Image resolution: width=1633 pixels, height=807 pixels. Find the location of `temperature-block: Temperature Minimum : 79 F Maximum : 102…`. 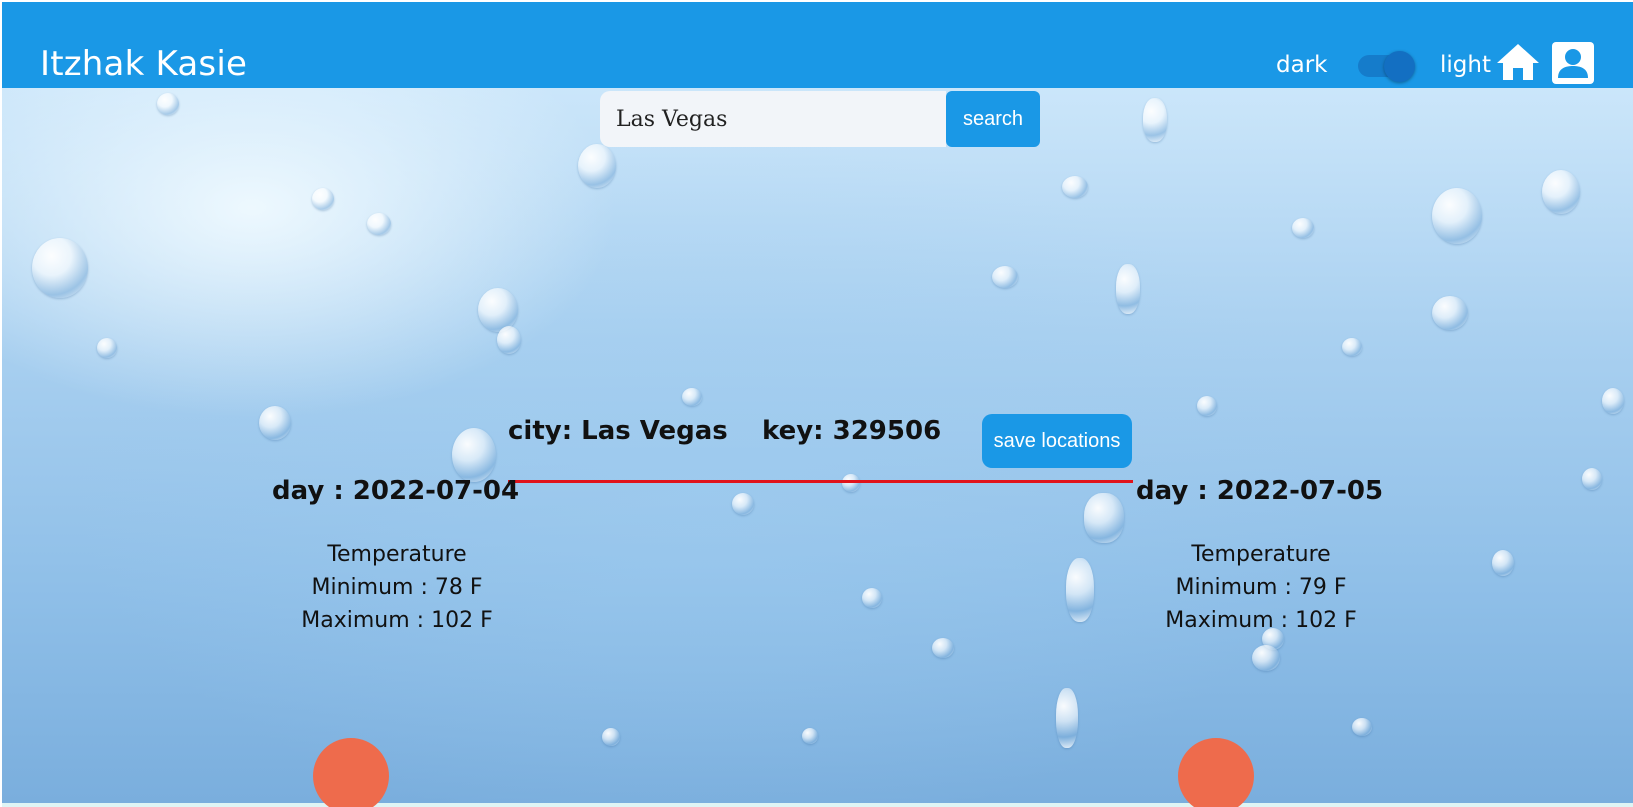

temperature-block: Temperature Minimum : 79 F Maximum : 102… is located at coordinates (1261, 587).